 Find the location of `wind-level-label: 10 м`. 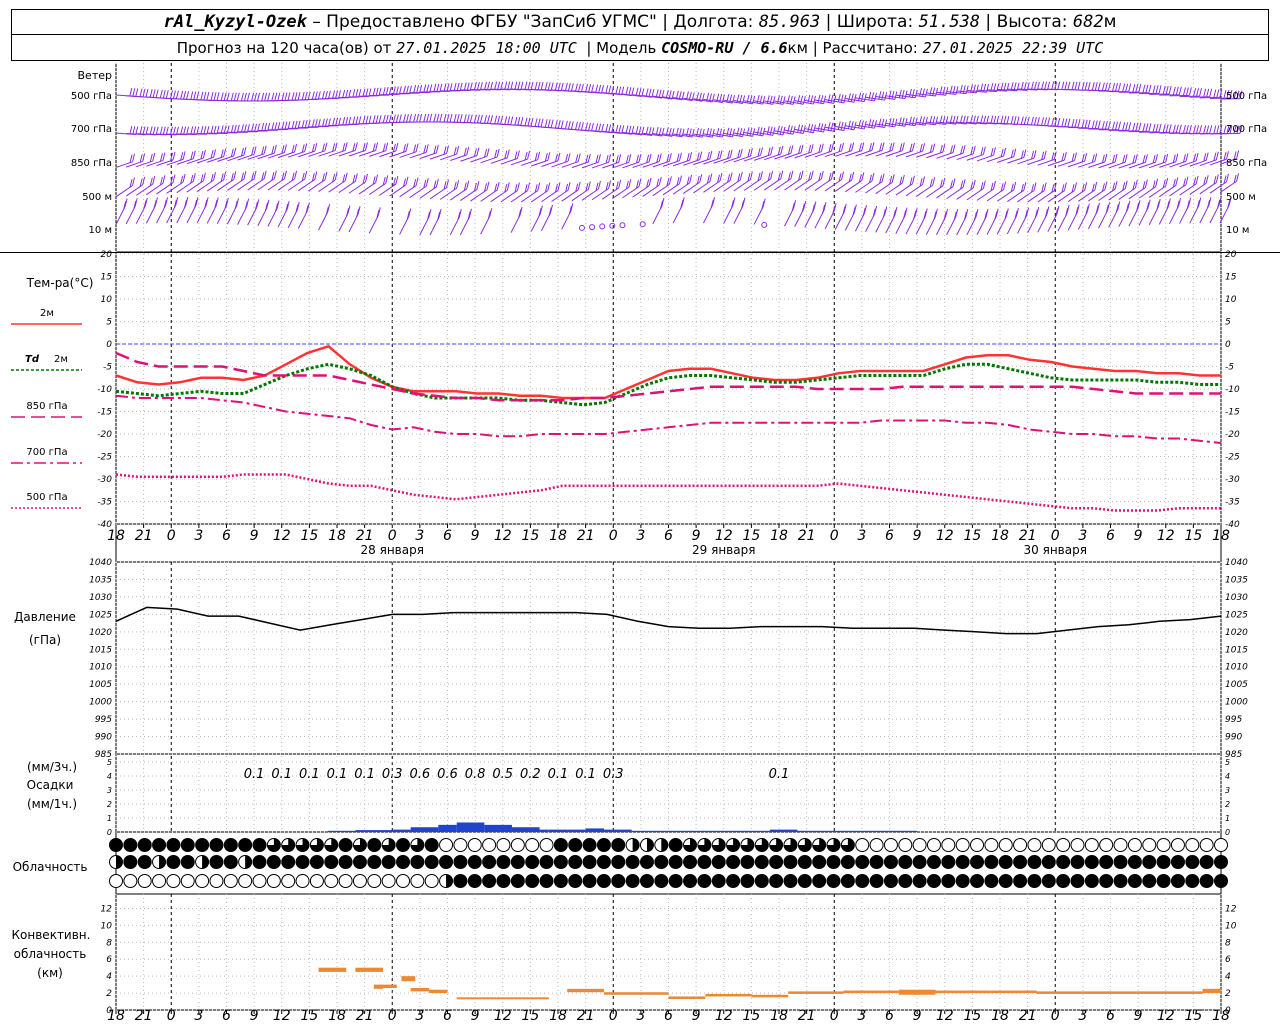

wind-level-label: 10 м is located at coordinates (100, 230).